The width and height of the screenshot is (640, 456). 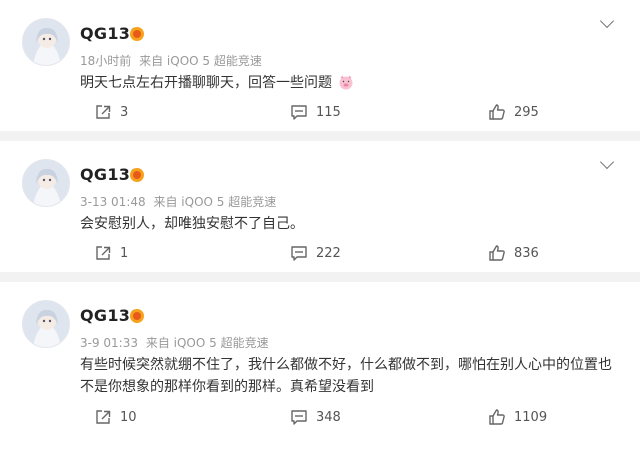 I want to click on like-button: 295, so click(x=513, y=112).